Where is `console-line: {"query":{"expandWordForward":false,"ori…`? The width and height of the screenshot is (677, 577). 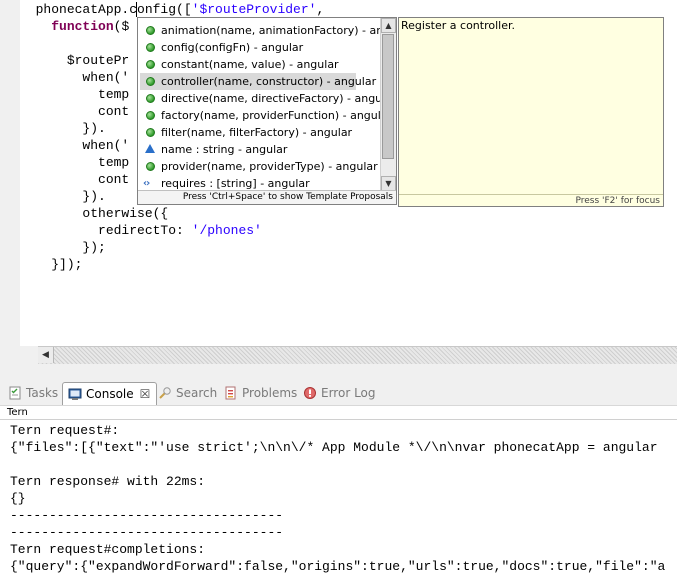 console-line: {"query":{"expandWordForward":false,"ori… is located at coordinates (338, 566).